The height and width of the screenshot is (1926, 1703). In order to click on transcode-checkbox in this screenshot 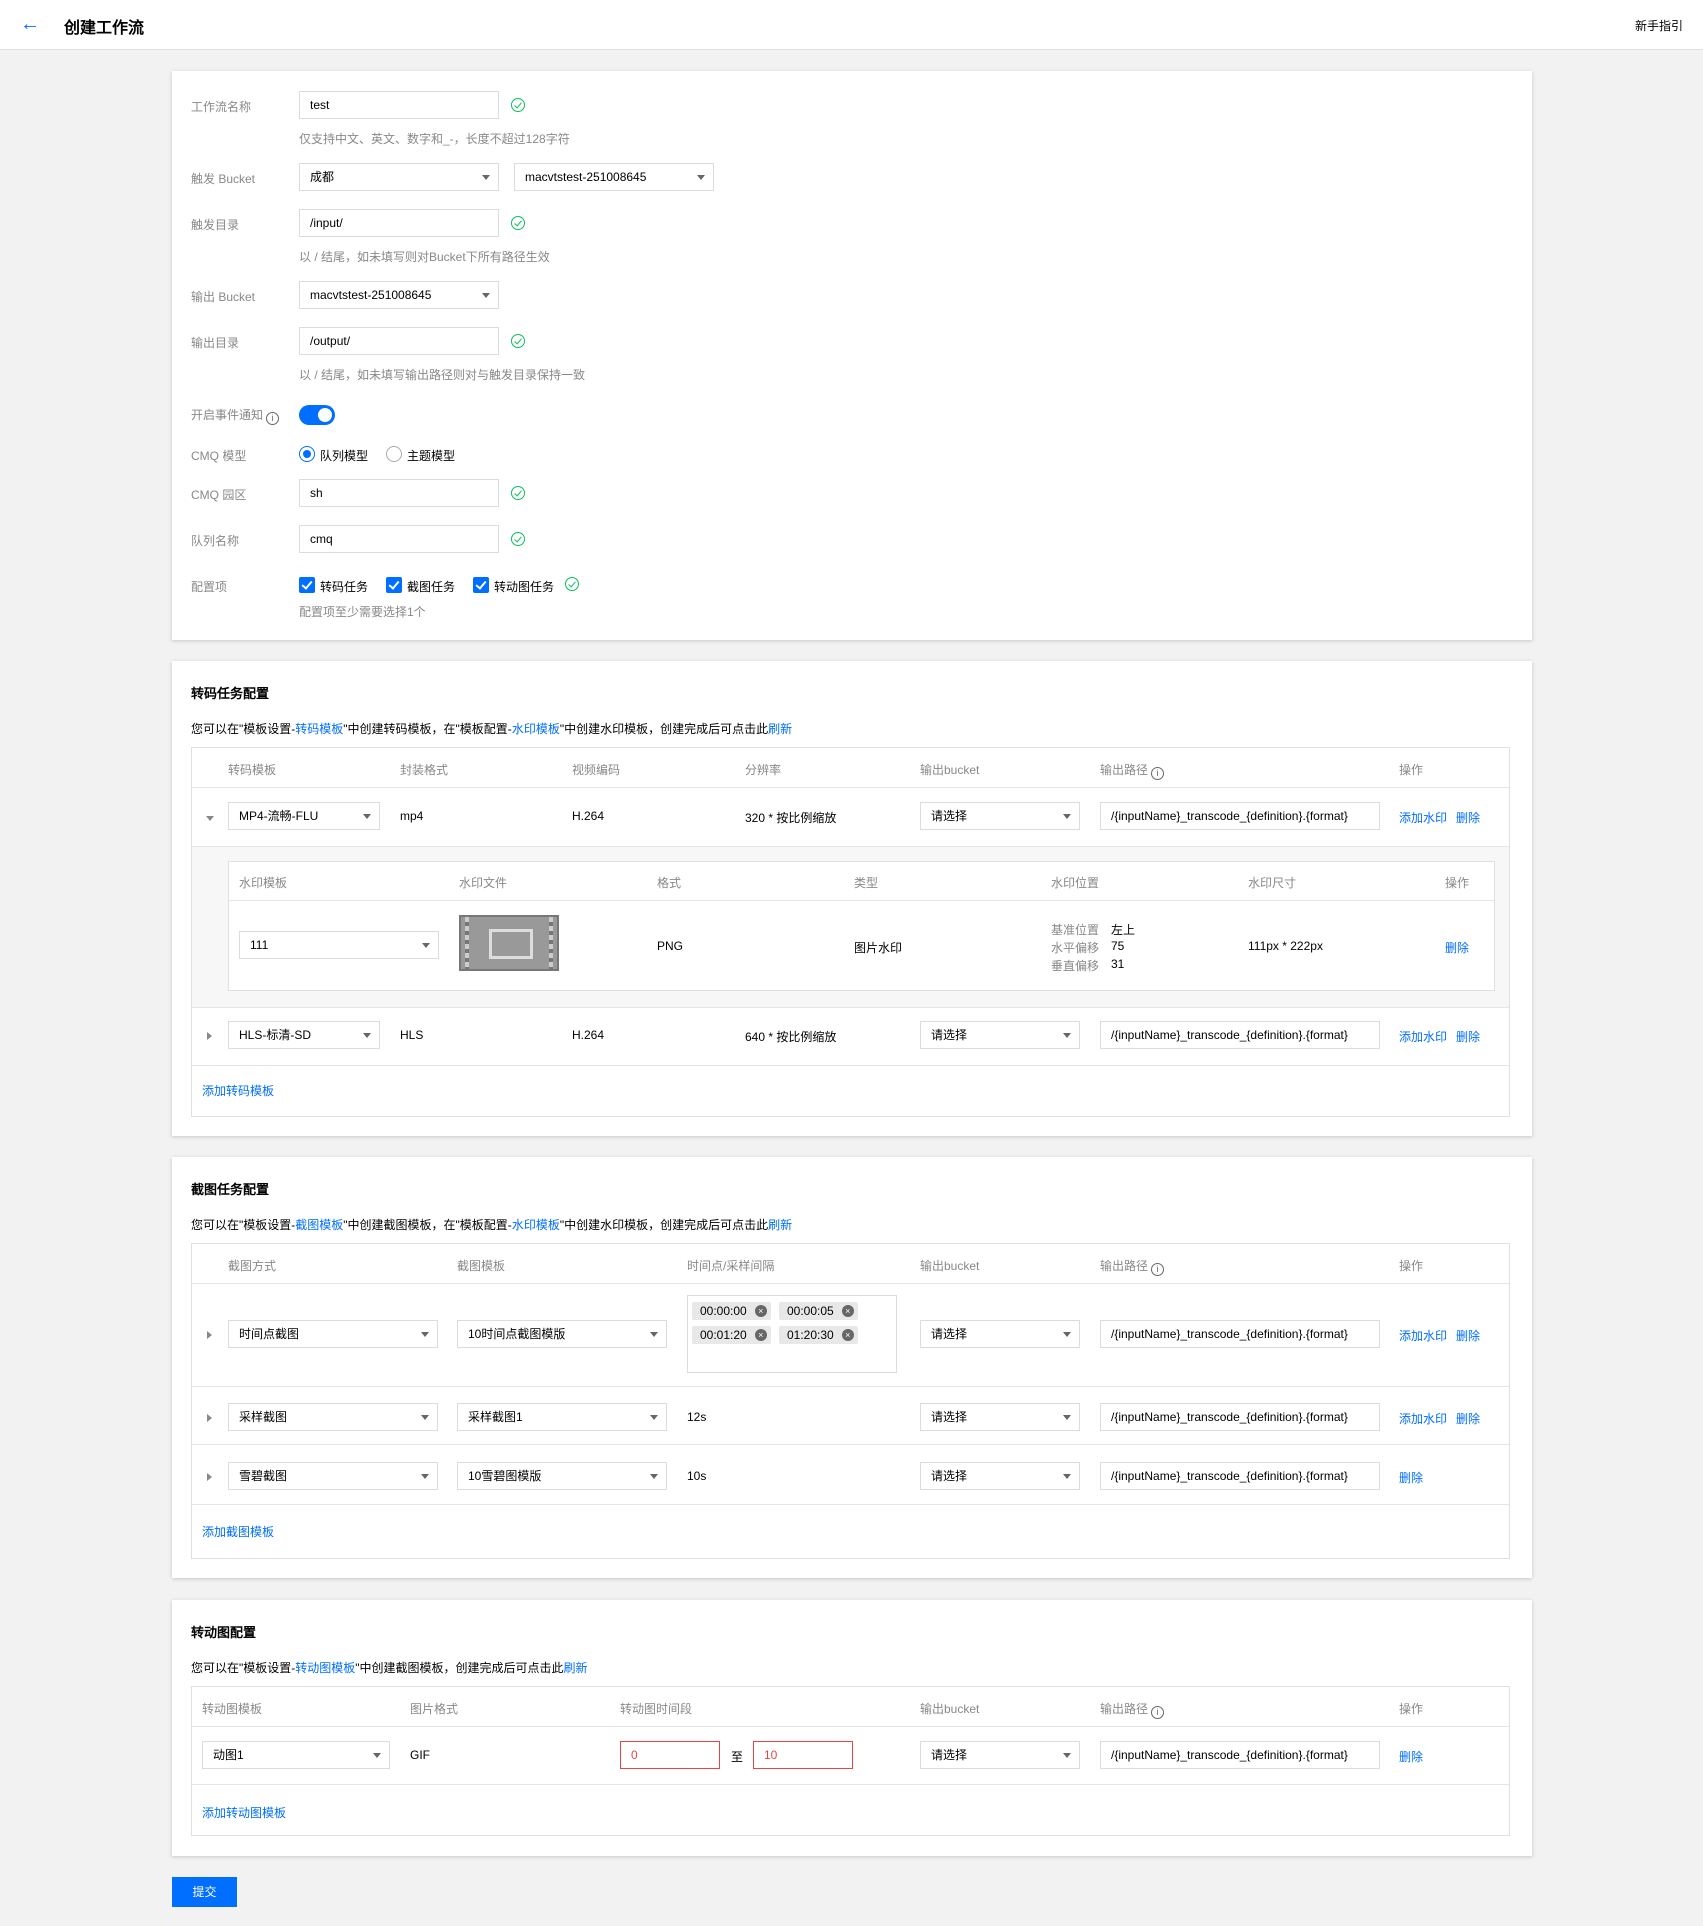, I will do `click(307, 585)`.